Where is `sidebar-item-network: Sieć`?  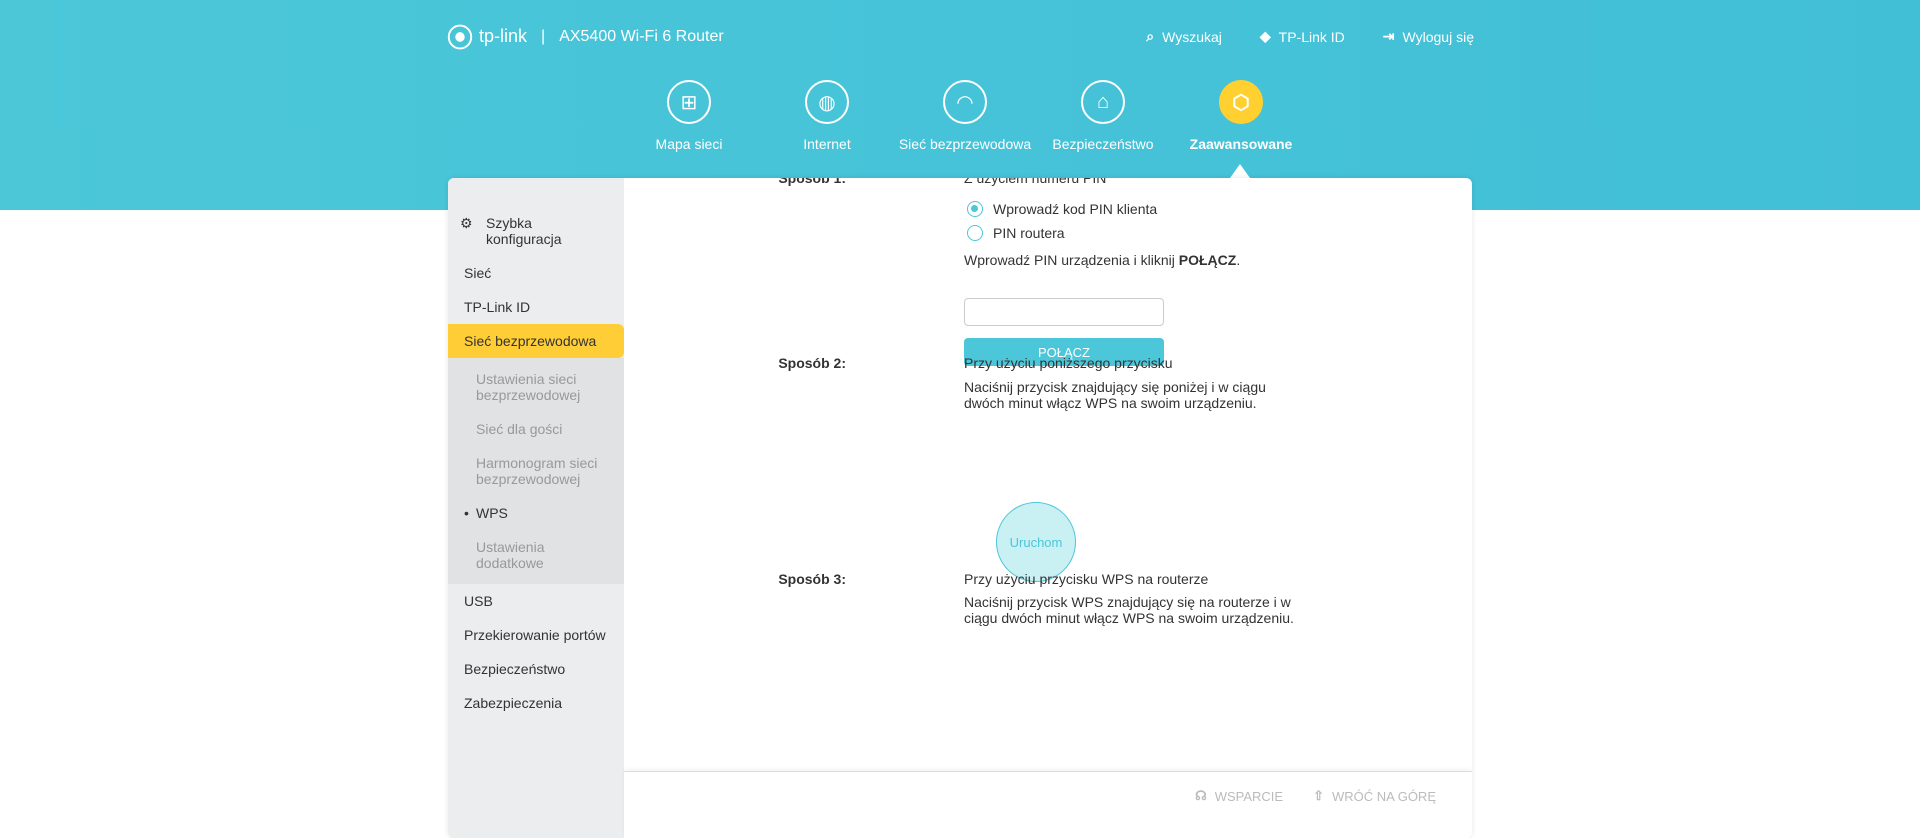 sidebar-item-network: Sieć is located at coordinates (536, 273).